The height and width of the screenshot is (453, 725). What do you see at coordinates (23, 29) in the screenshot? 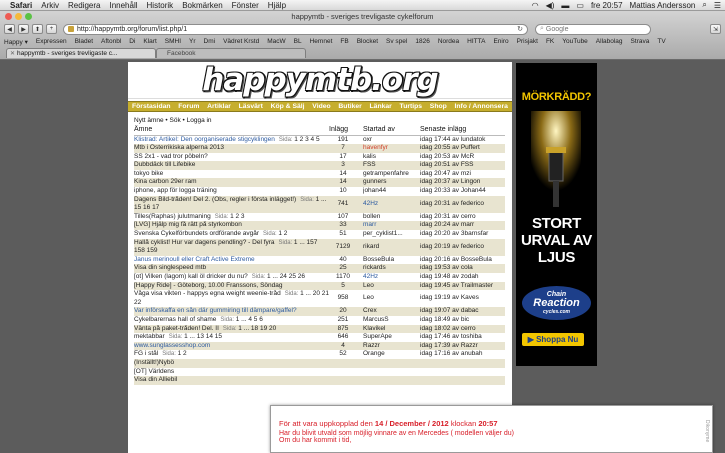
I see `forward-button: ▶` at bounding box center [23, 29].